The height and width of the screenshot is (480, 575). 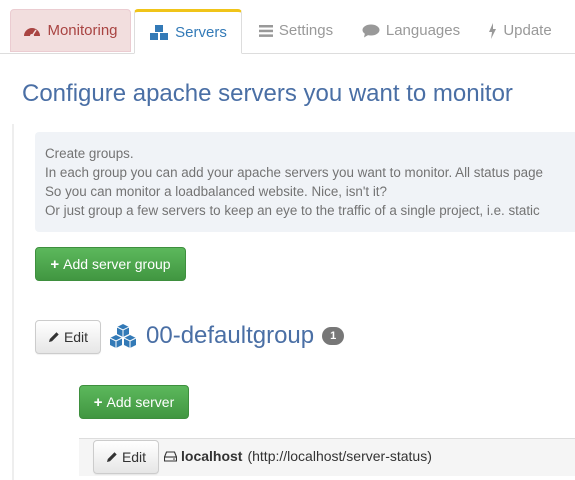 I want to click on tab-servers: Servers, so click(x=188, y=31).